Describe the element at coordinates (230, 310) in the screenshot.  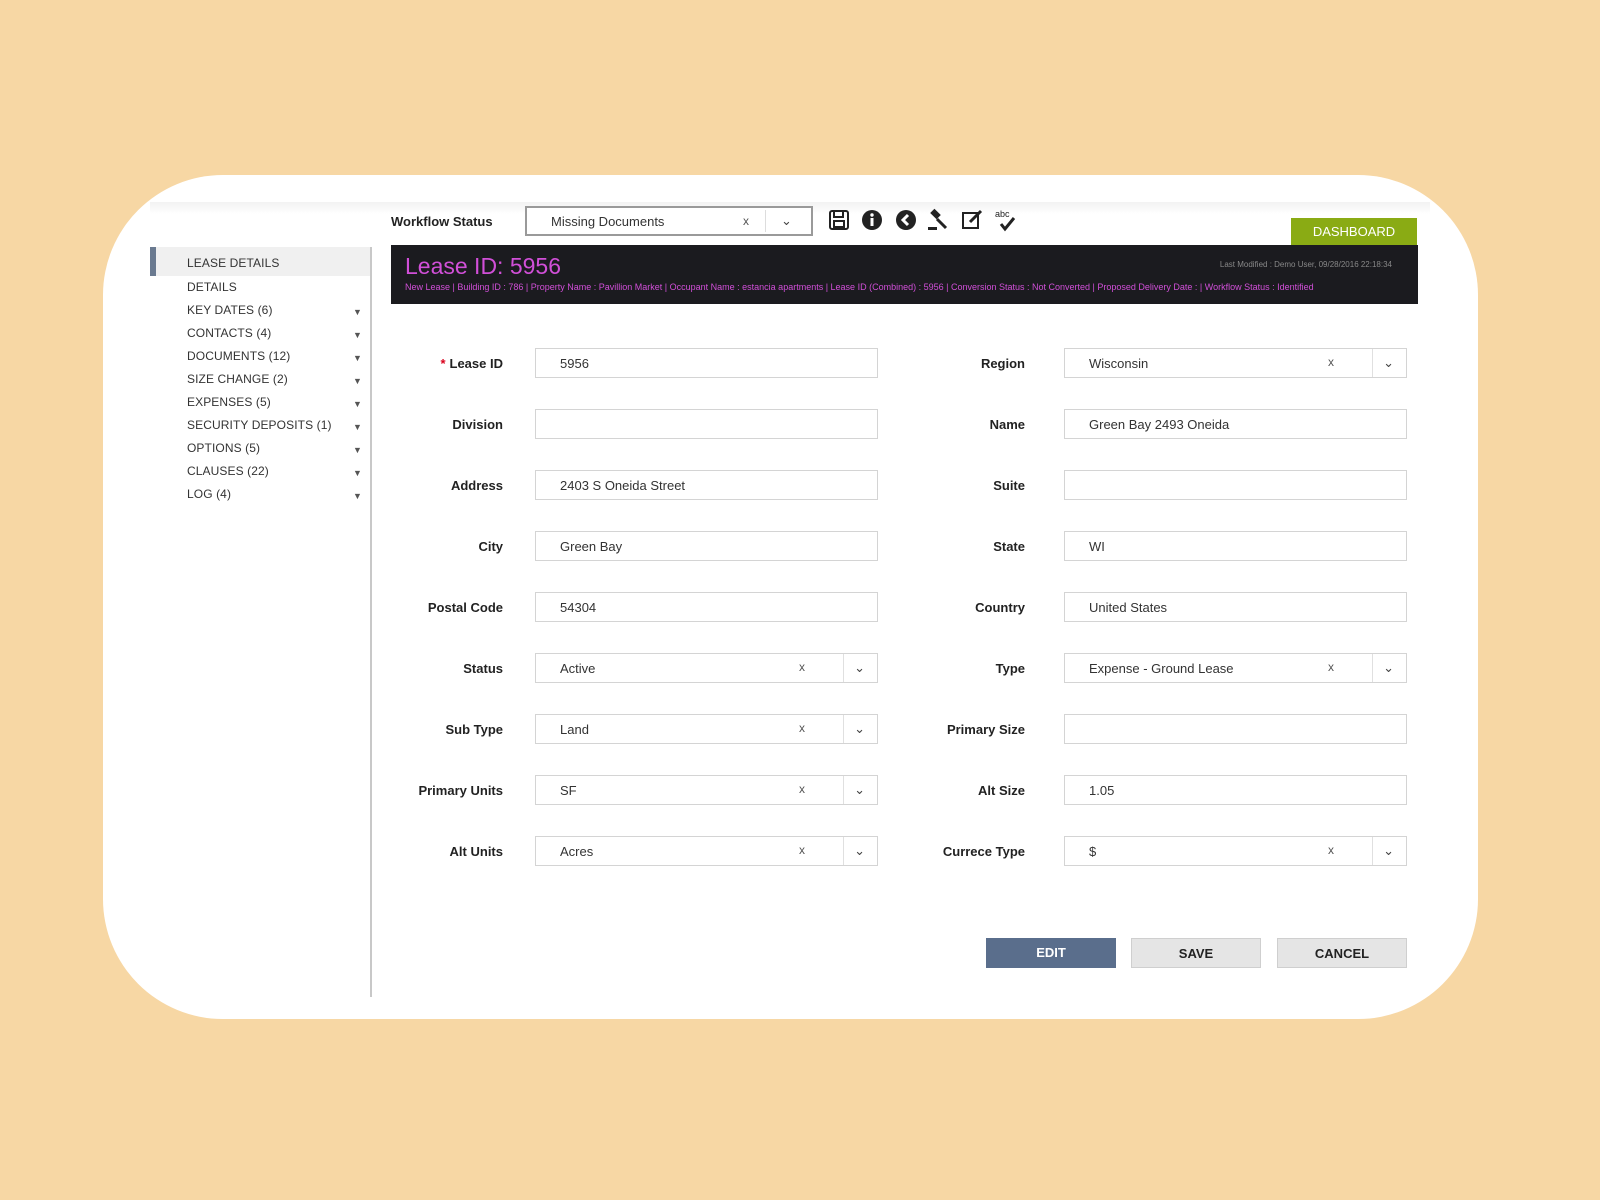
I see `sidebar-item-label: KEY DATES (6)` at that location.